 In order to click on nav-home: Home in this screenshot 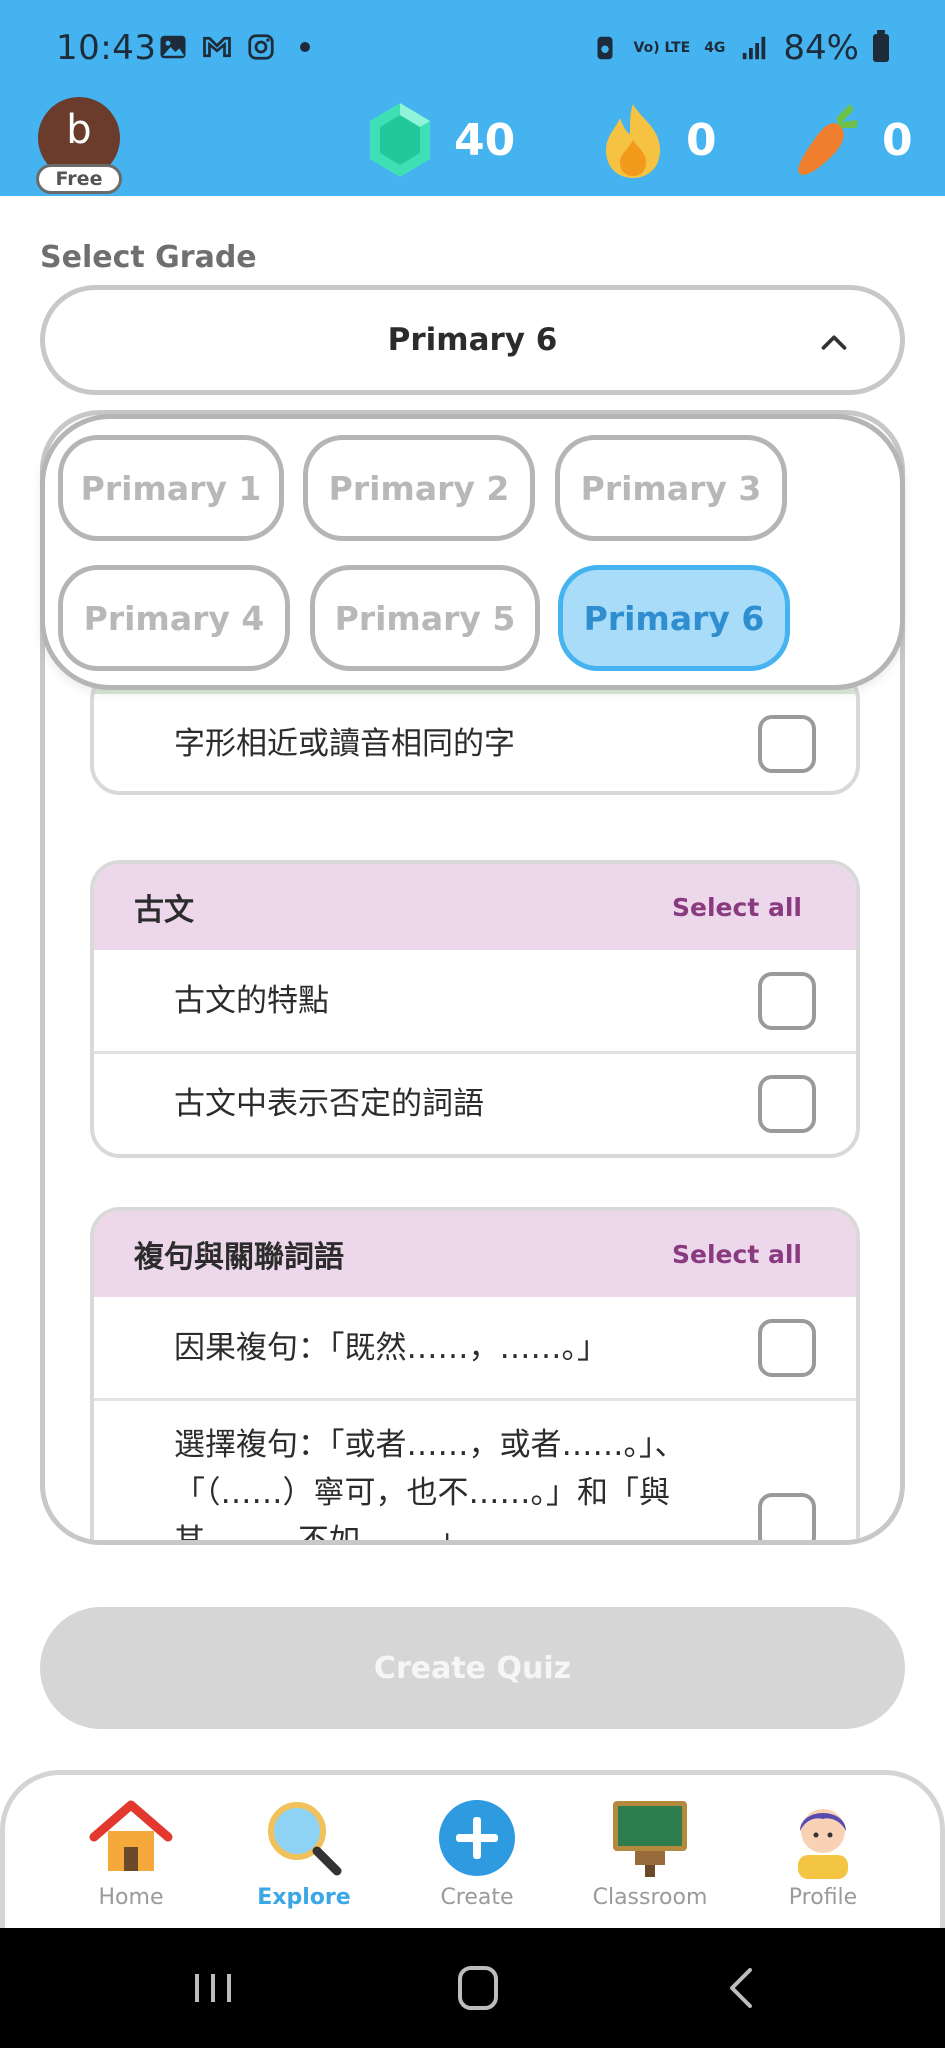, I will do `click(131, 1857)`.